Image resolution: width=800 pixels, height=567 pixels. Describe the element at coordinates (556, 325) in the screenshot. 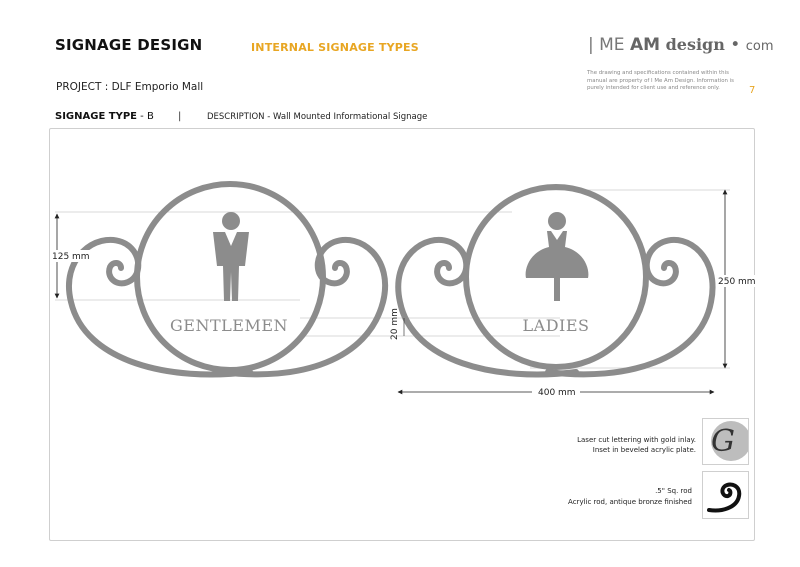

I see `sign-ladies-label: LADIES` at that location.